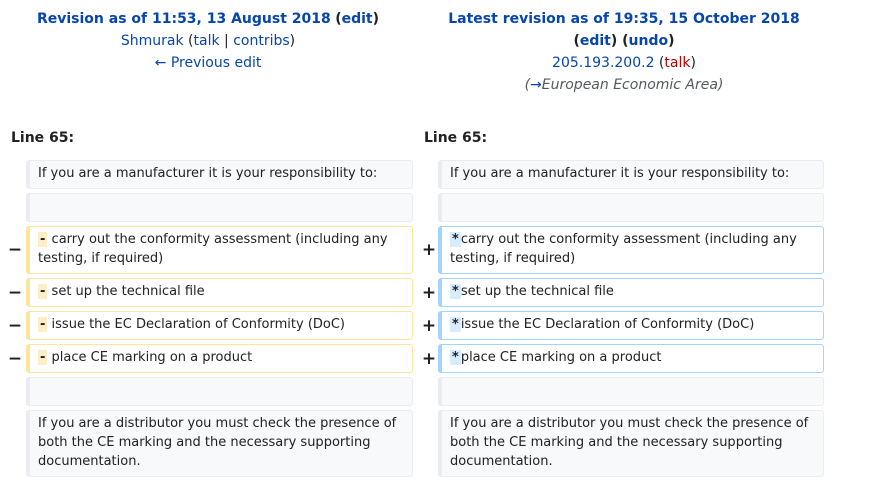 Image resolution: width=874 pixels, height=481 pixels. I want to click on removed-line-text: place CE marking on a product, so click(152, 357).